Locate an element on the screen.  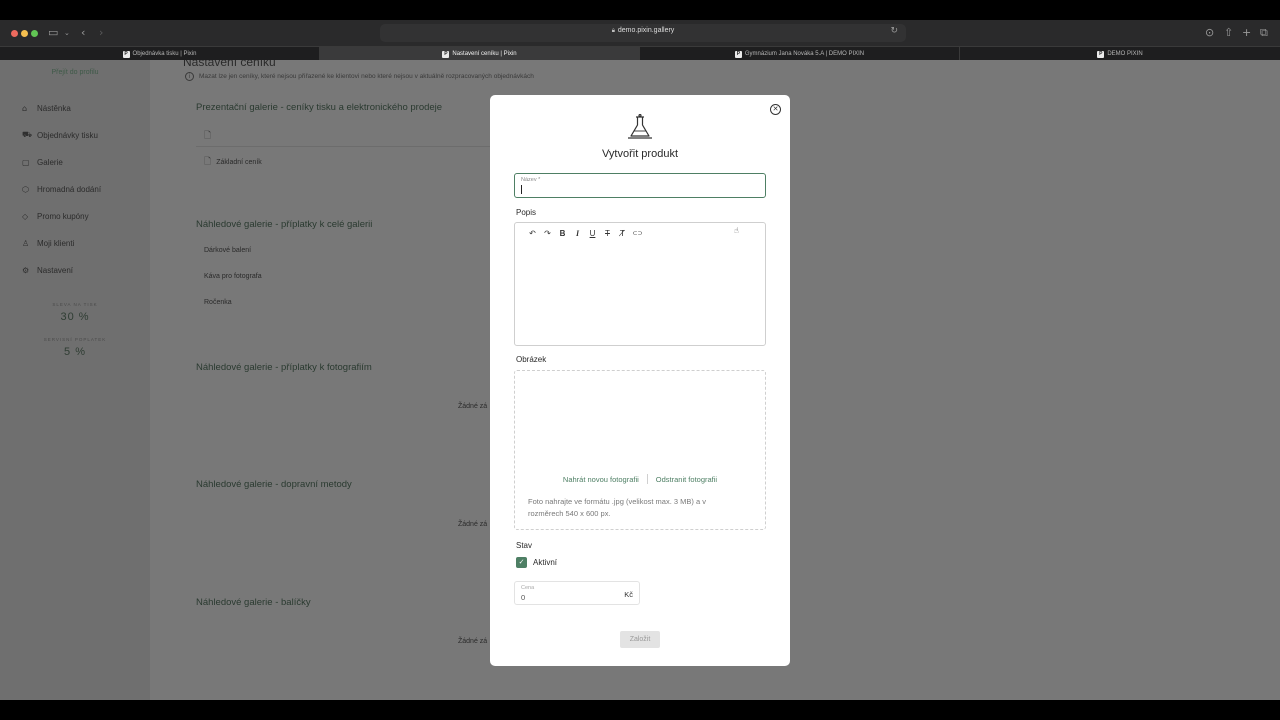
share-icon: ⇧ is located at coordinates (1228, 33).